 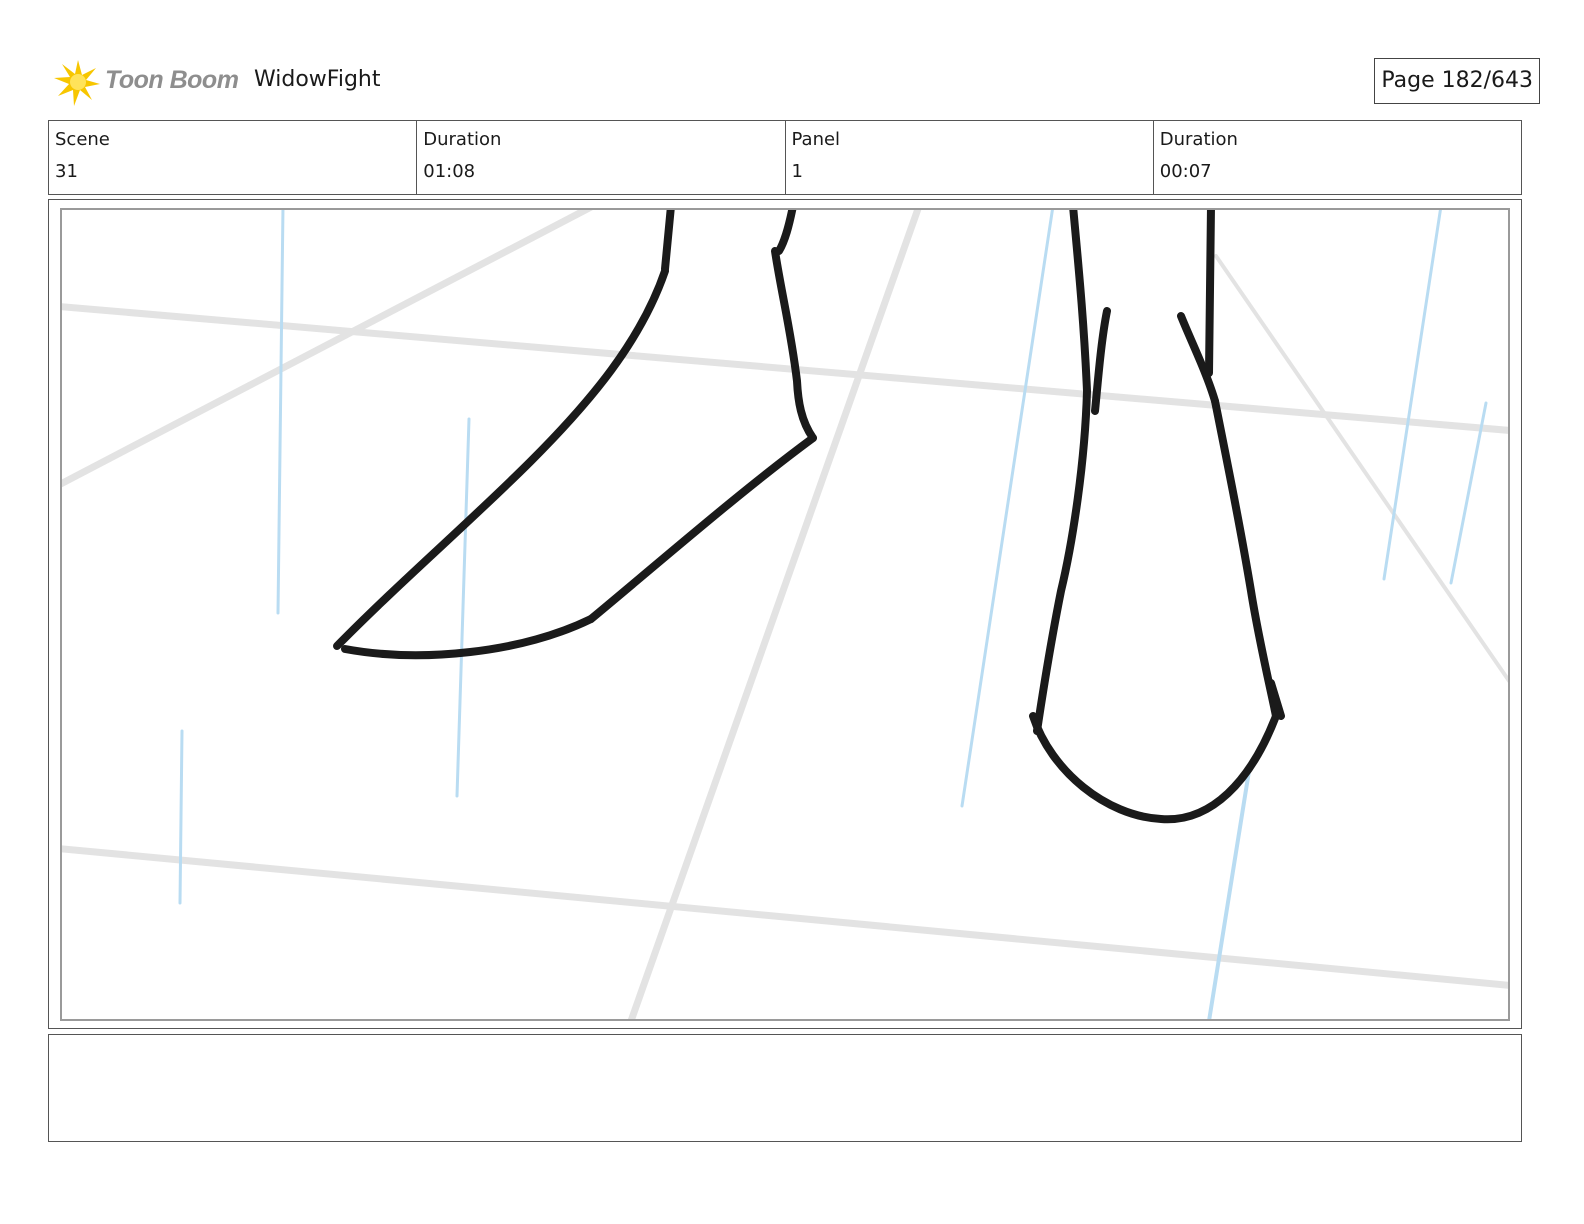 I want to click on panel-duration-value: 00:07, so click(x=1185, y=171).